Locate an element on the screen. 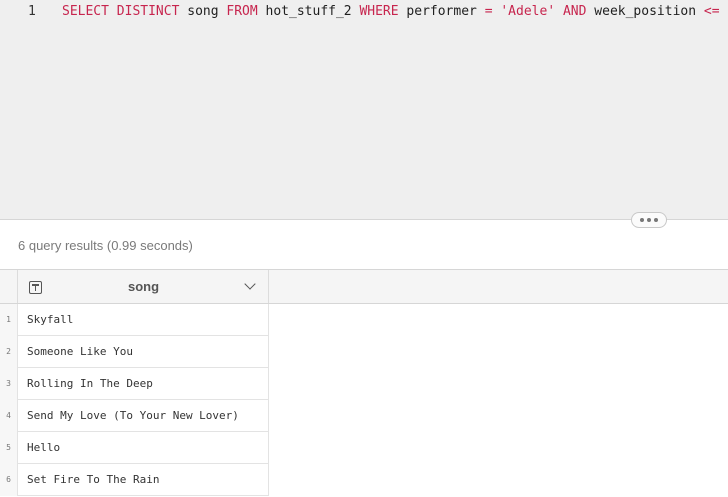 The image size is (728, 497). grid-corner is located at coordinates (9, 286).